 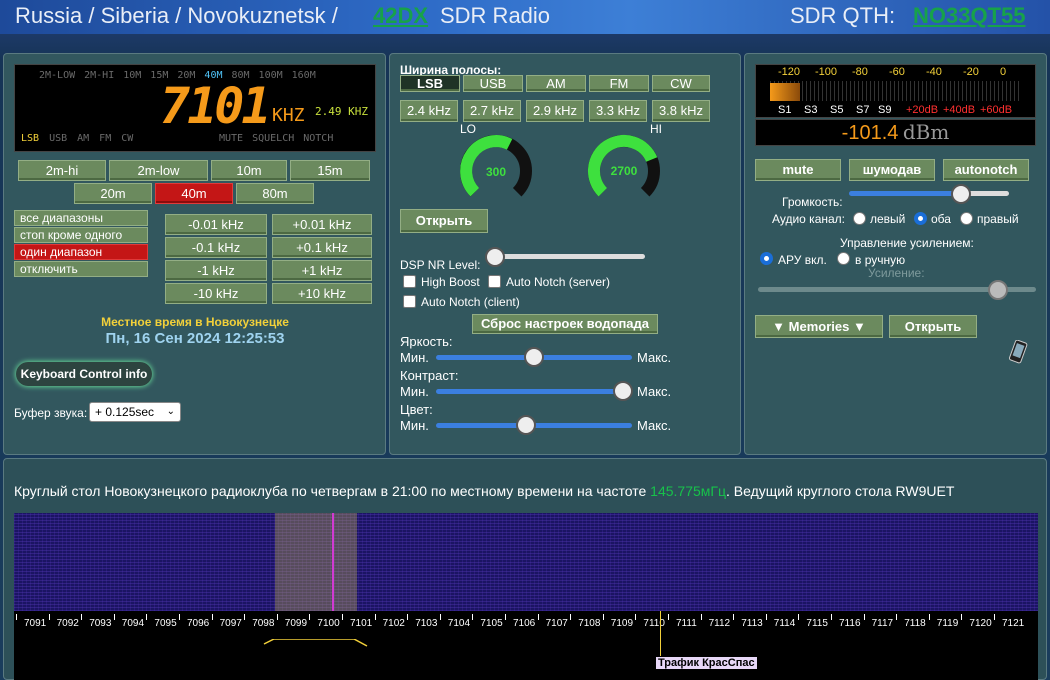 What do you see at coordinates (216, 293) in the screenshot?
I see `step-minus-10: -10 kHz` at bounding box center [216, 293].